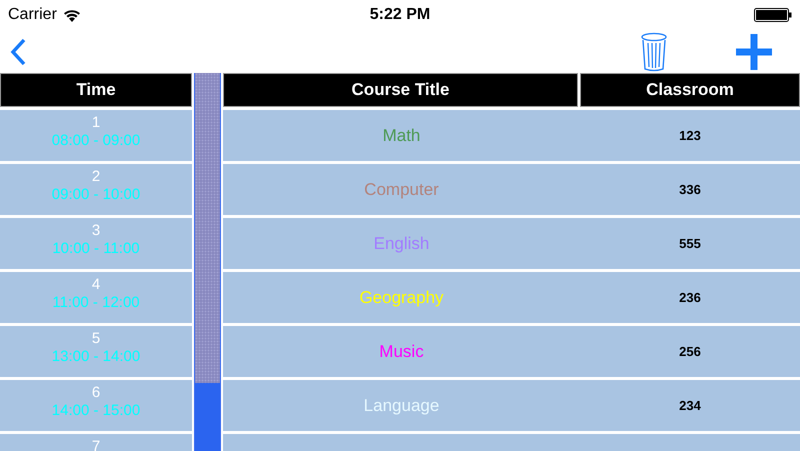 This screenshot has width=800, height=451. What do you see at coordinates (401, 190) in the screenshot?
I see `course-title: Computer` at bounding box center [401, 190].